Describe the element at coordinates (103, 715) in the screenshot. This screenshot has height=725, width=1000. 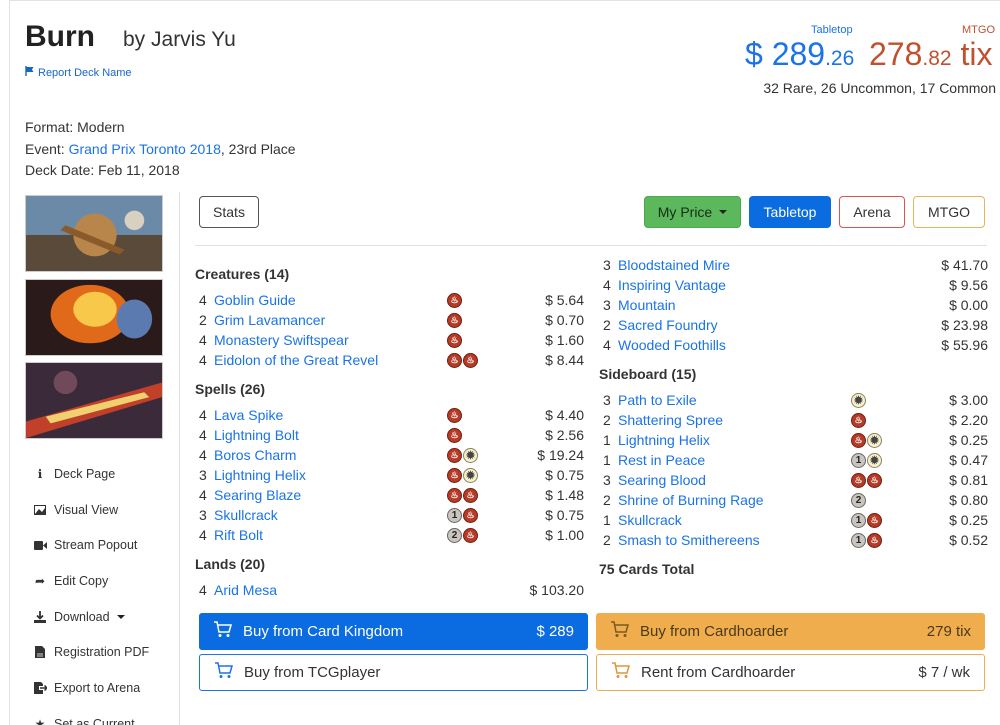
I see `sidebar-item-set-current: ★ Set as Current` at that location.